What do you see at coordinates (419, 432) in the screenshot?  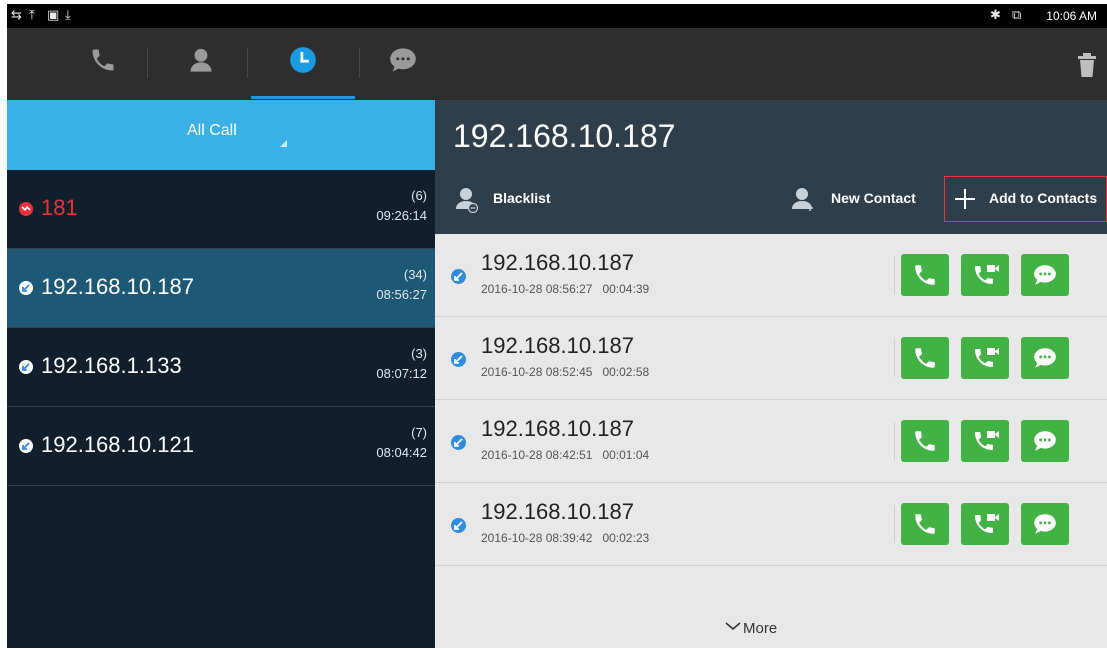 I see `call-count: (7)` at bounding box center [419, 432].